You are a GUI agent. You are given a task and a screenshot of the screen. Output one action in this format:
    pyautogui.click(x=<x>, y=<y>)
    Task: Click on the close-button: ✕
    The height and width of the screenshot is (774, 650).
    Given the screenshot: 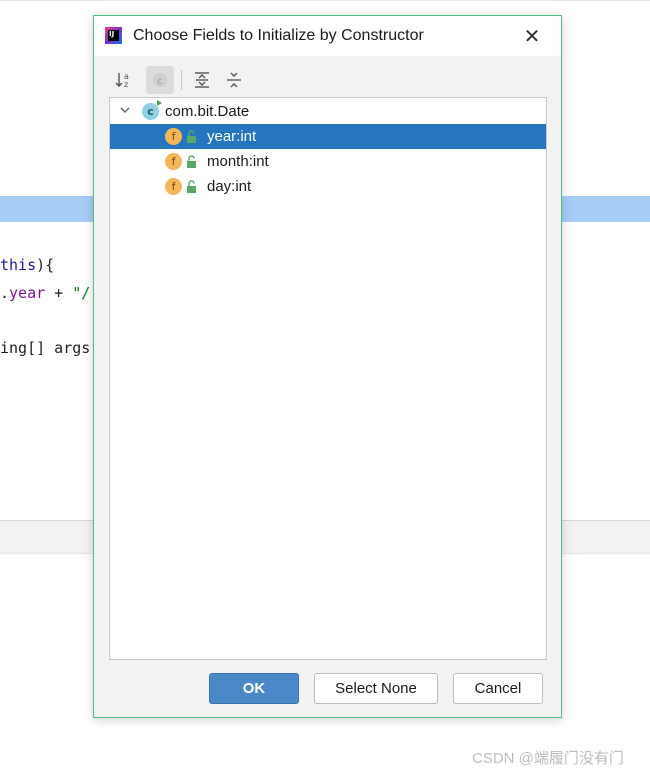 What is the action you would take?
    pyautogui.click(x=532, y=36)
    